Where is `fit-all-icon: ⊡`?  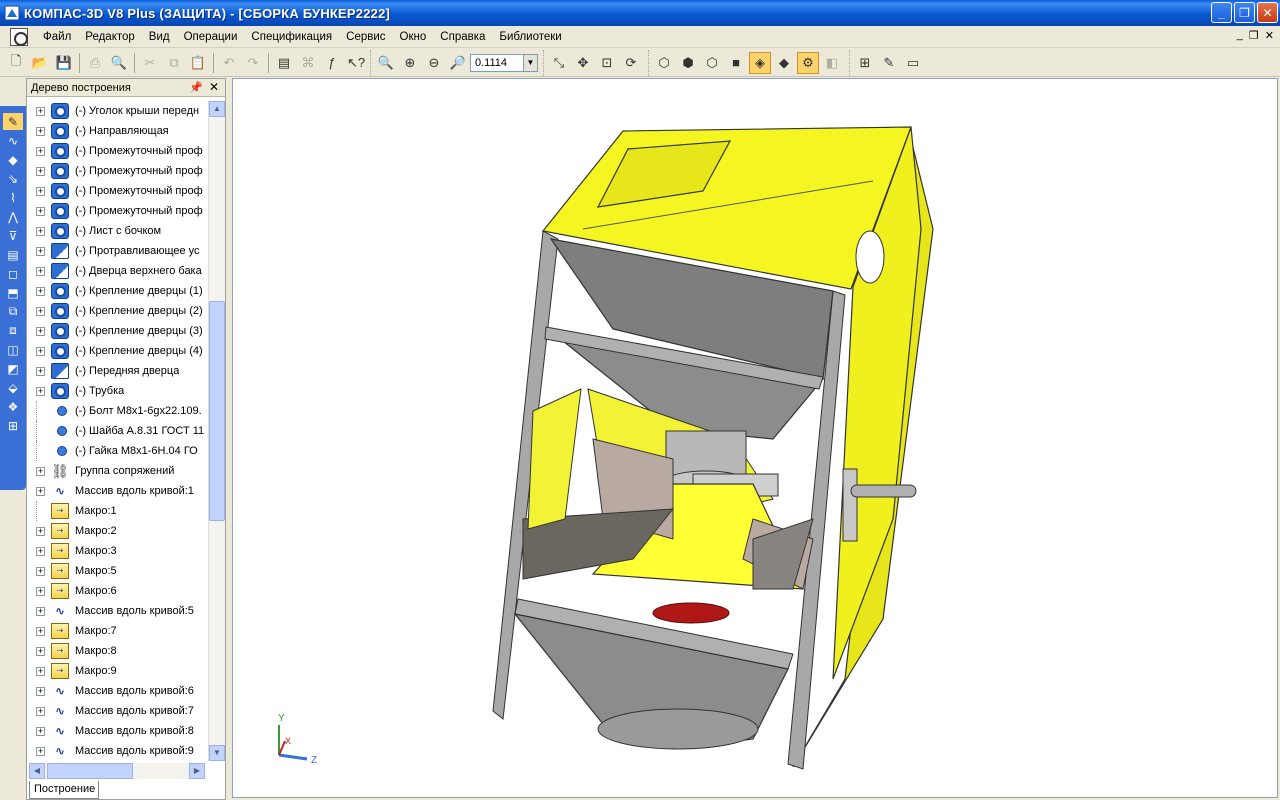
fit-all-icon: ⊡ is located at coordinates (607, 63).